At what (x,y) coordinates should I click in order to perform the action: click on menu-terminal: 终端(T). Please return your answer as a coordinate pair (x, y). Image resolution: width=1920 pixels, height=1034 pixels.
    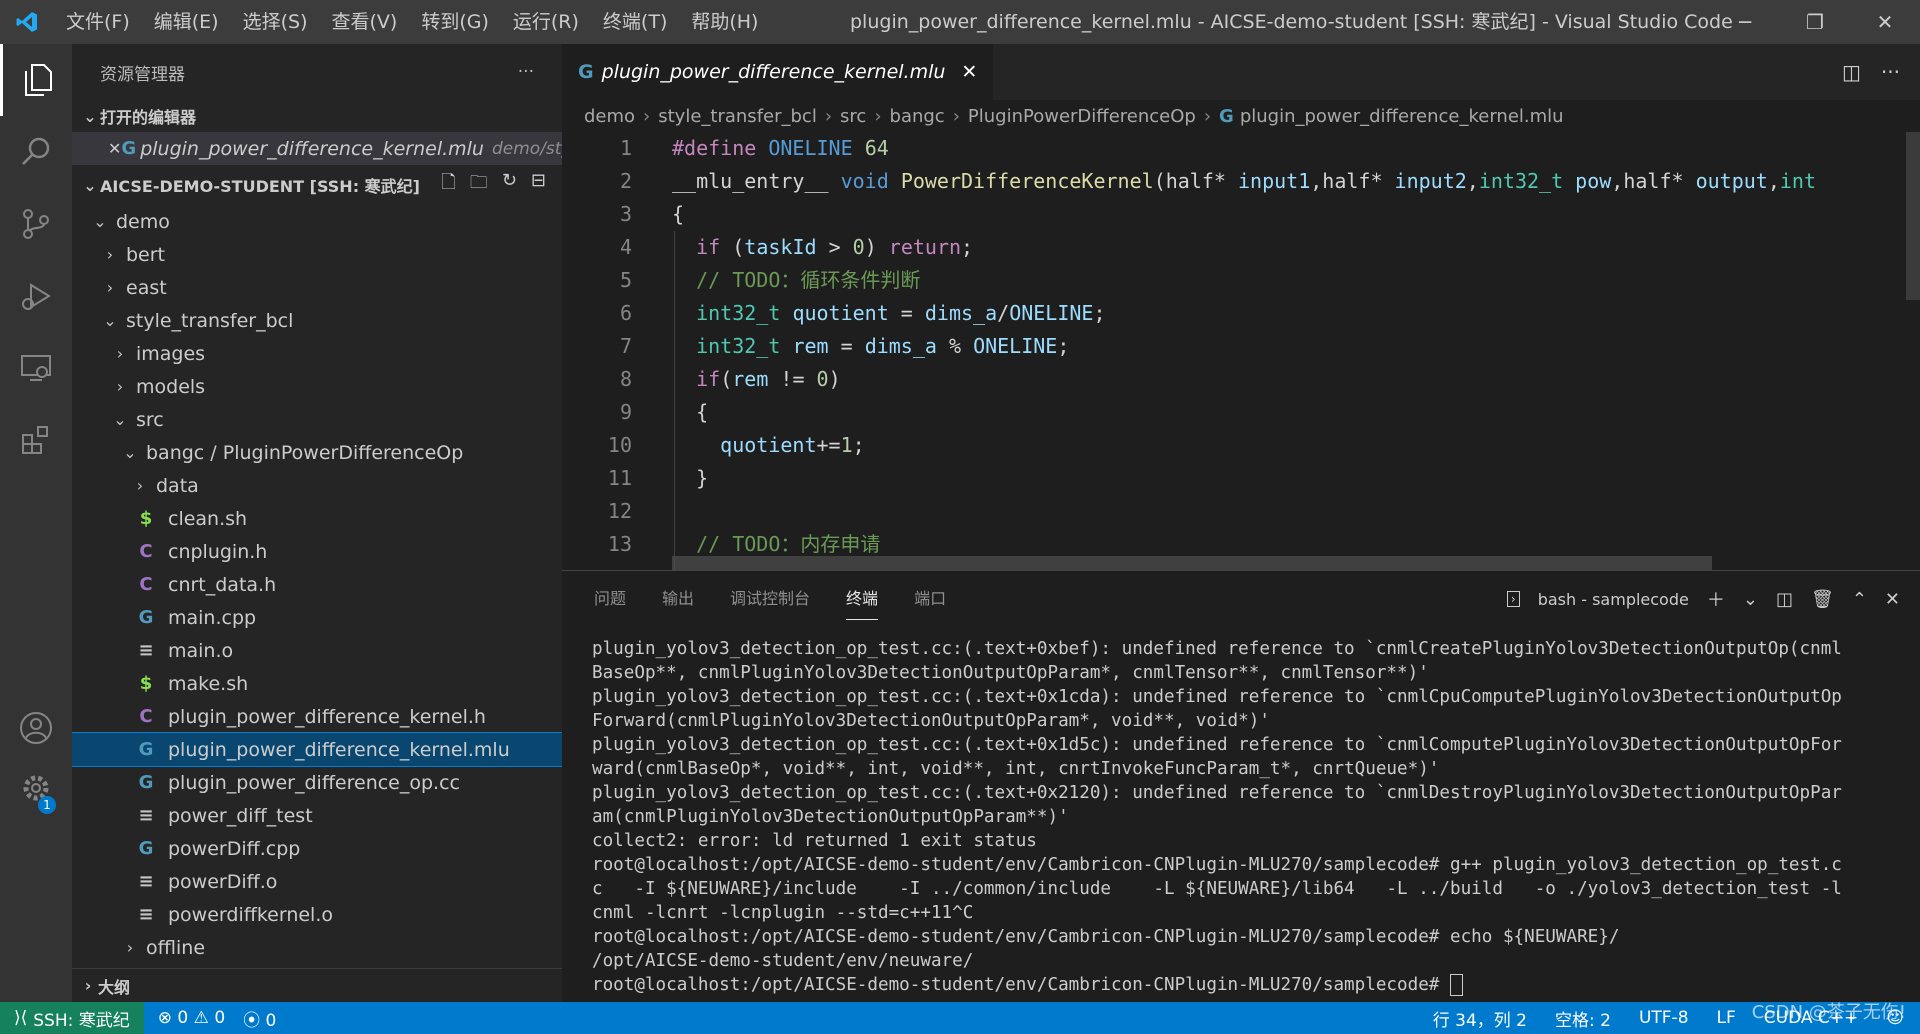
    Looking at the image, I should click on (635, 22).